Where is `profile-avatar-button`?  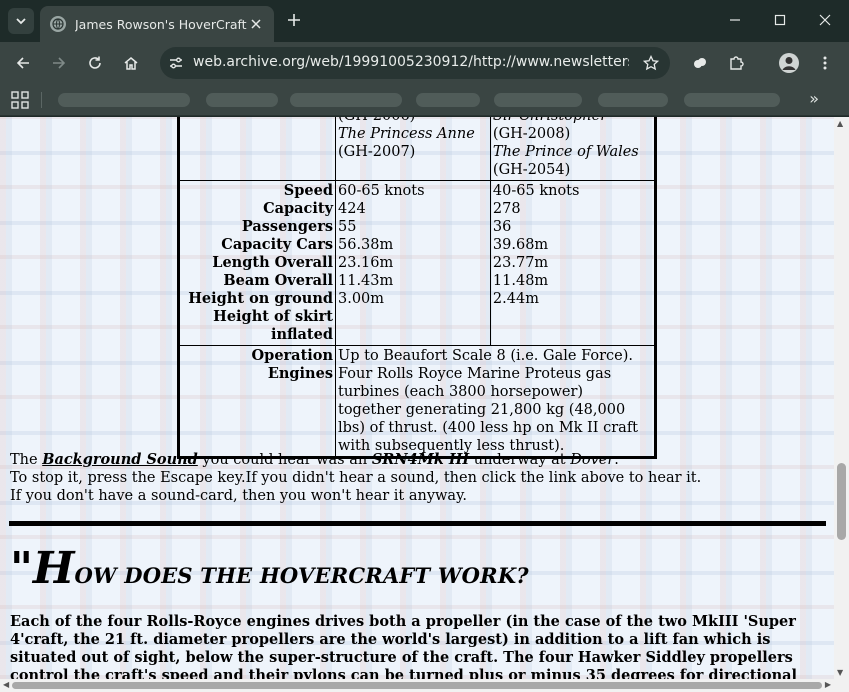 profile-avatar-button is located at coordinates (789, 63).